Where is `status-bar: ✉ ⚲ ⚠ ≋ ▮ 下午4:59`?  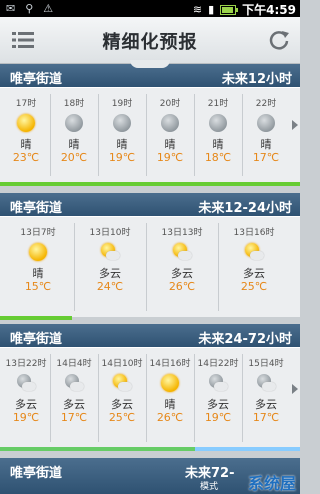 status-bar: ✉ ⚲ ⚠ ≋ ▮ 下午4:59 is located at coordinates (150, 8).